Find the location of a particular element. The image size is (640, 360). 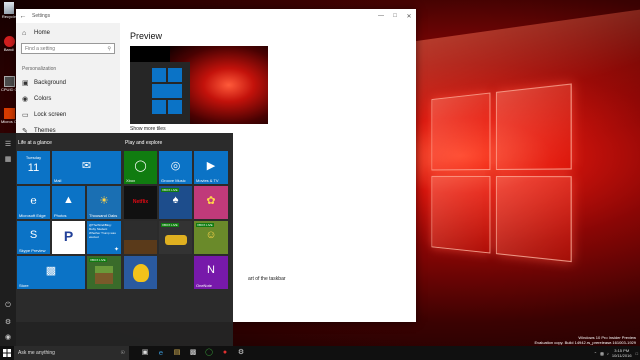

title-bar: ← Settings — □ ✕ is located at coordinates (216, 16).